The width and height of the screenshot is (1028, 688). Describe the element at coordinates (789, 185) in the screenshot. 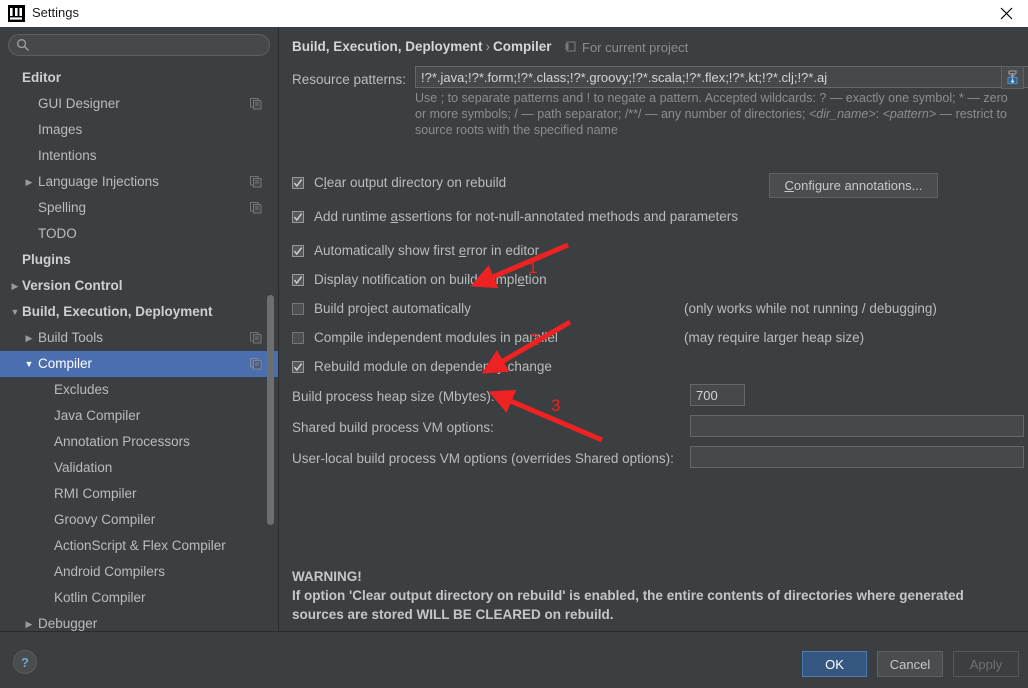

I see `configure-annotations-mnemonic: C` at that location.